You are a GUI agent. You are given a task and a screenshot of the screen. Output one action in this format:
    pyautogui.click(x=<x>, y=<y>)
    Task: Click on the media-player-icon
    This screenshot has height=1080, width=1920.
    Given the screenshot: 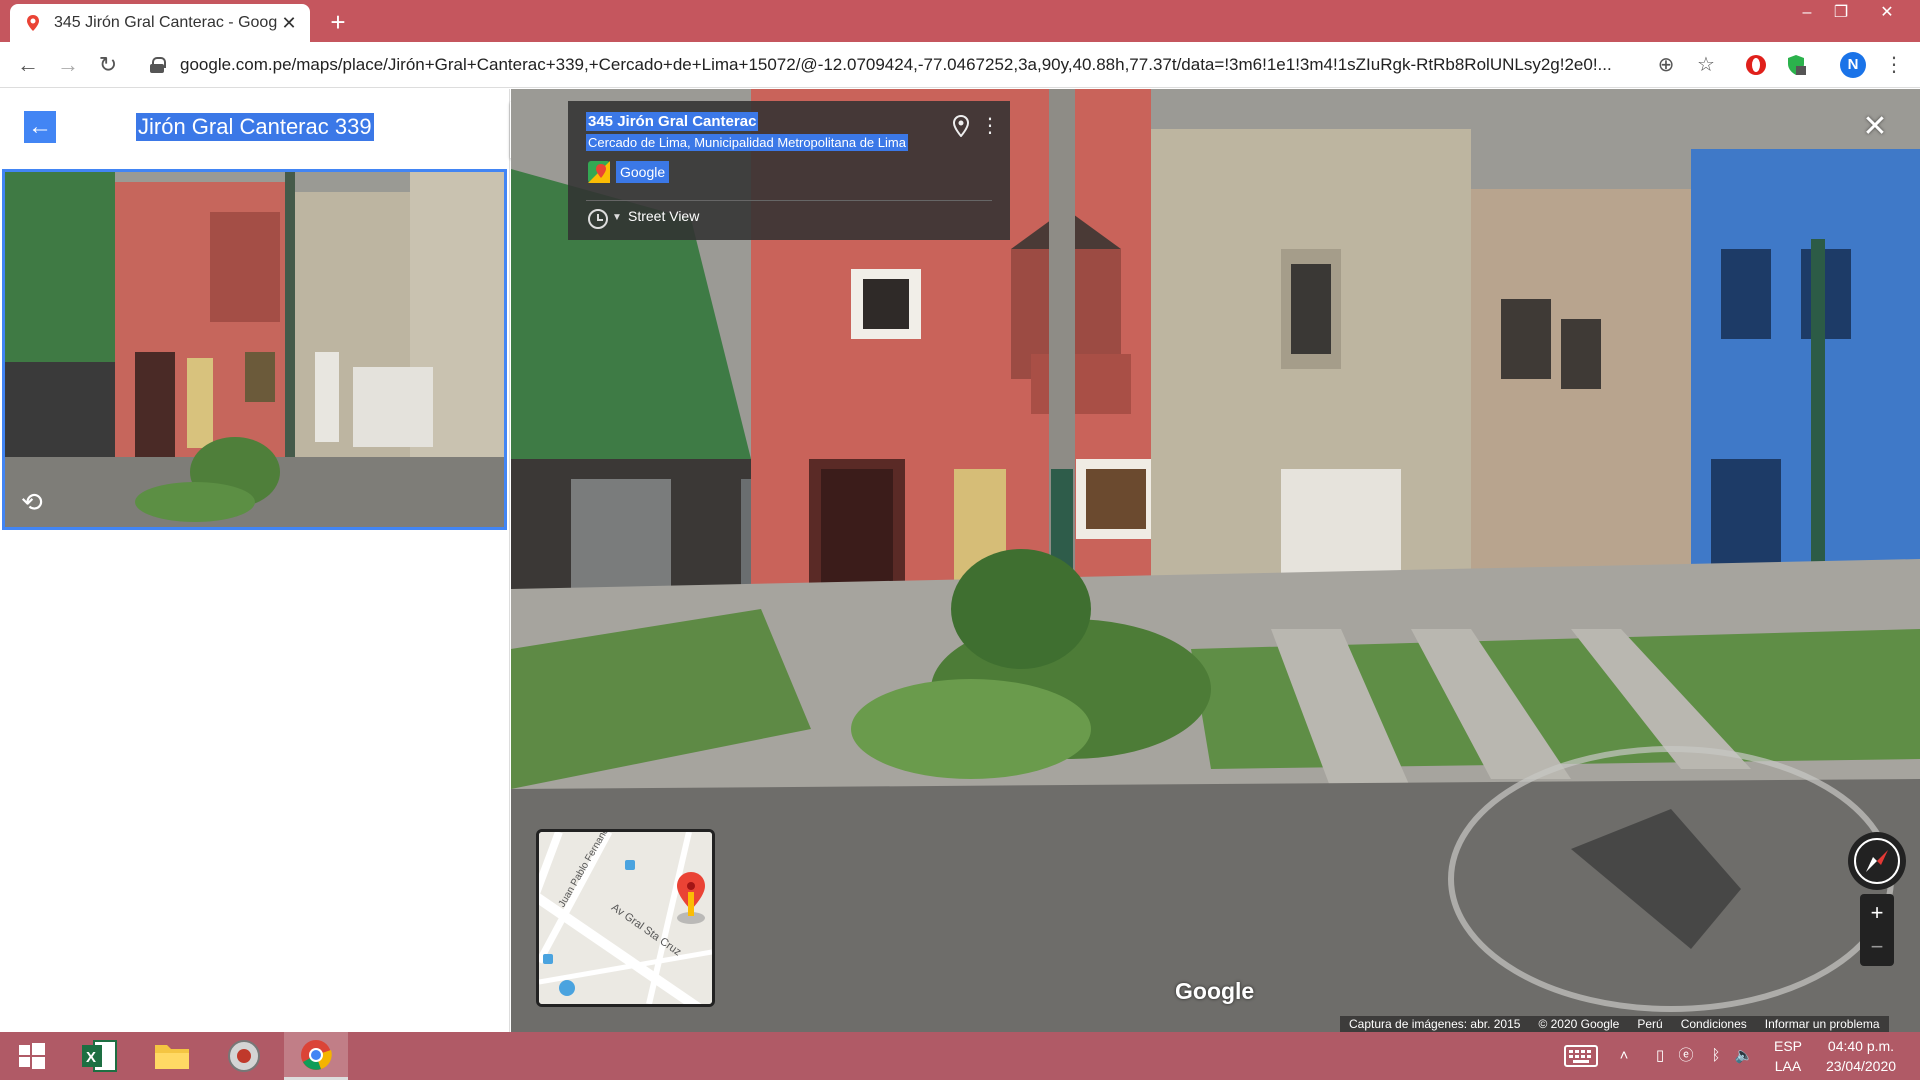 What is the action you would take?
    pyautogui.click(x=244, y=1056)
    